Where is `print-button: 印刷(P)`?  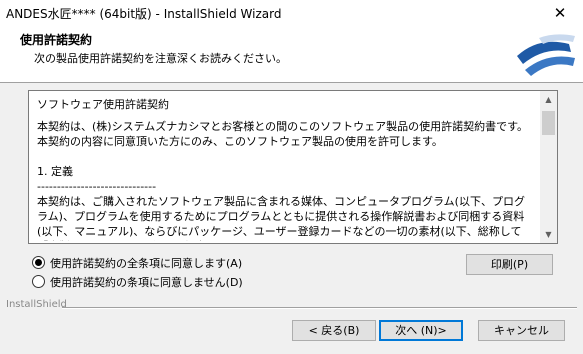 print-button: 印刷(P) is located at coordinates (509, 264).